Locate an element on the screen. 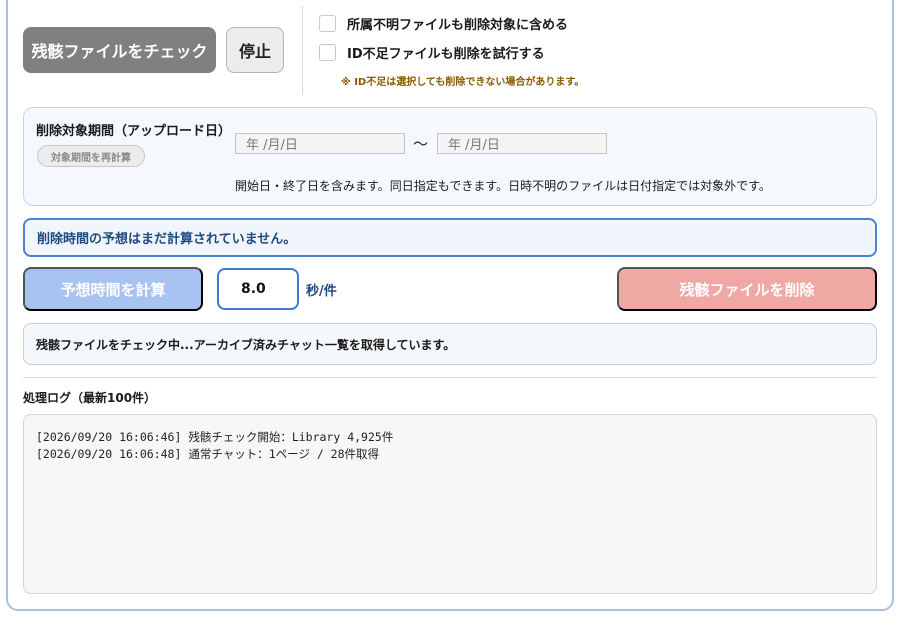 Image resolution: width=905 pixels, height=618 pixels. option-include-unknown-owner: 所属不明ファイルも削除対象に含める is located at coordinates (443, 23).